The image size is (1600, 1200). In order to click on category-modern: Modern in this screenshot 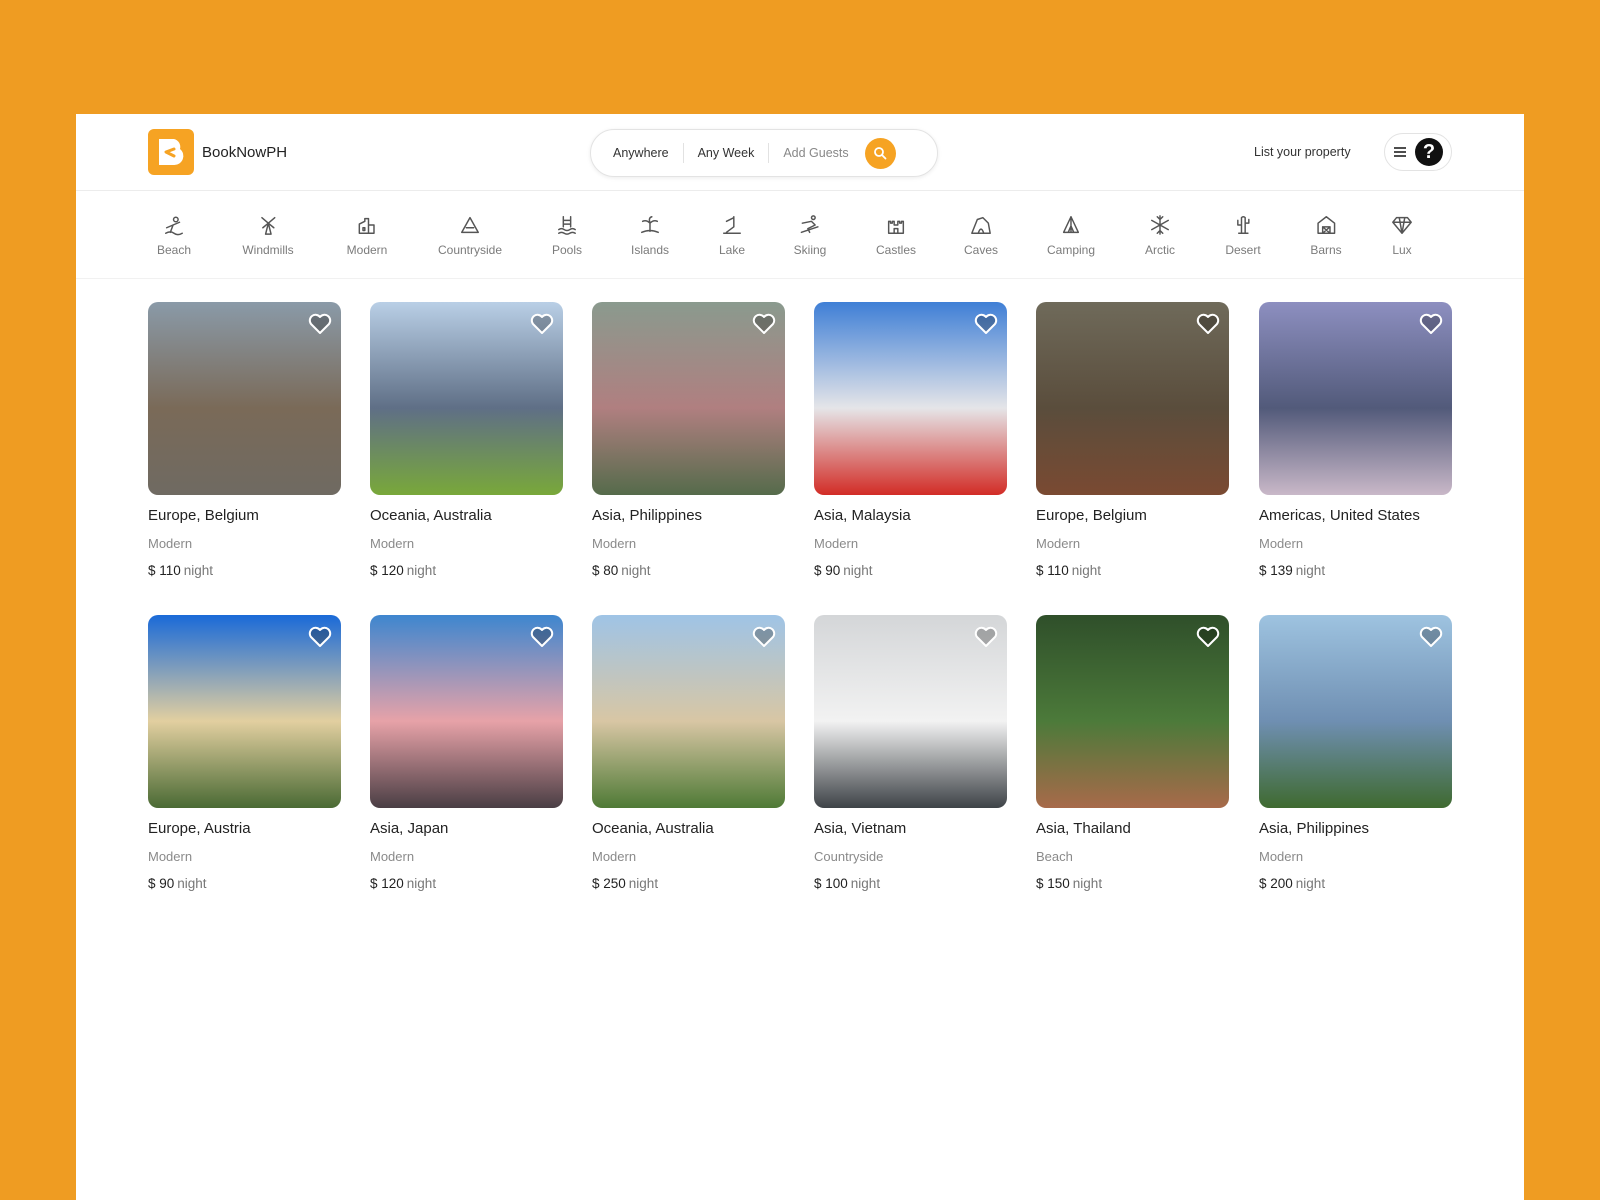, I will do `click(367, 235)`.